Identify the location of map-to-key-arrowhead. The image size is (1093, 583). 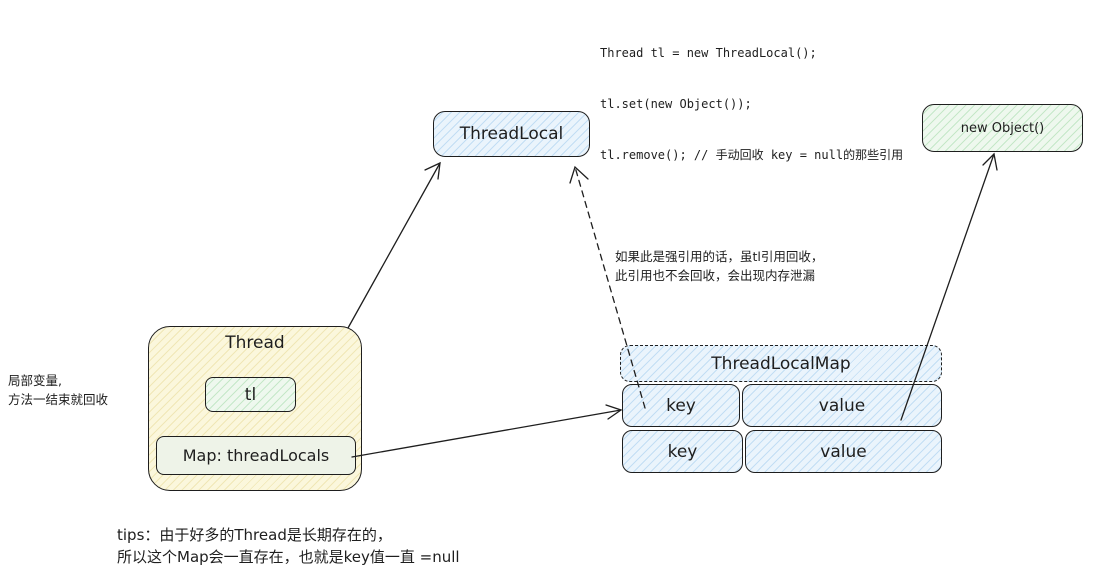
(614, 412).